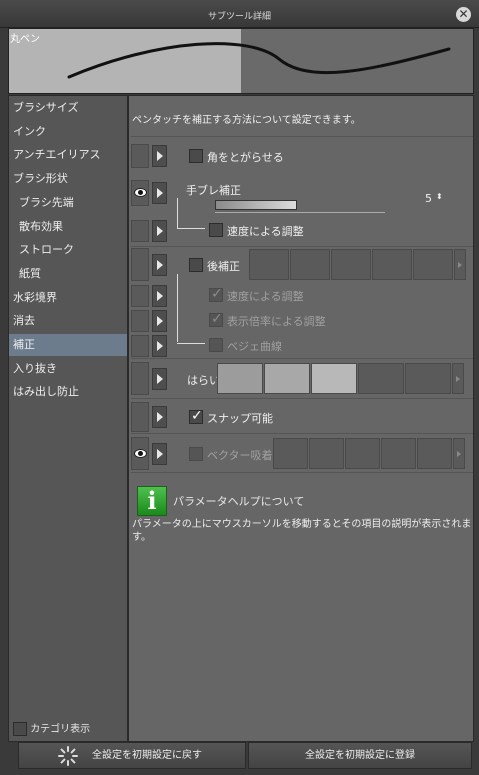 This screenshot has height=775, width=479. What do you see at coordinates (240, 455) in the screenshot?
I see `vector-snap-label: ベクター吸着` at bounding box center [240, 455].